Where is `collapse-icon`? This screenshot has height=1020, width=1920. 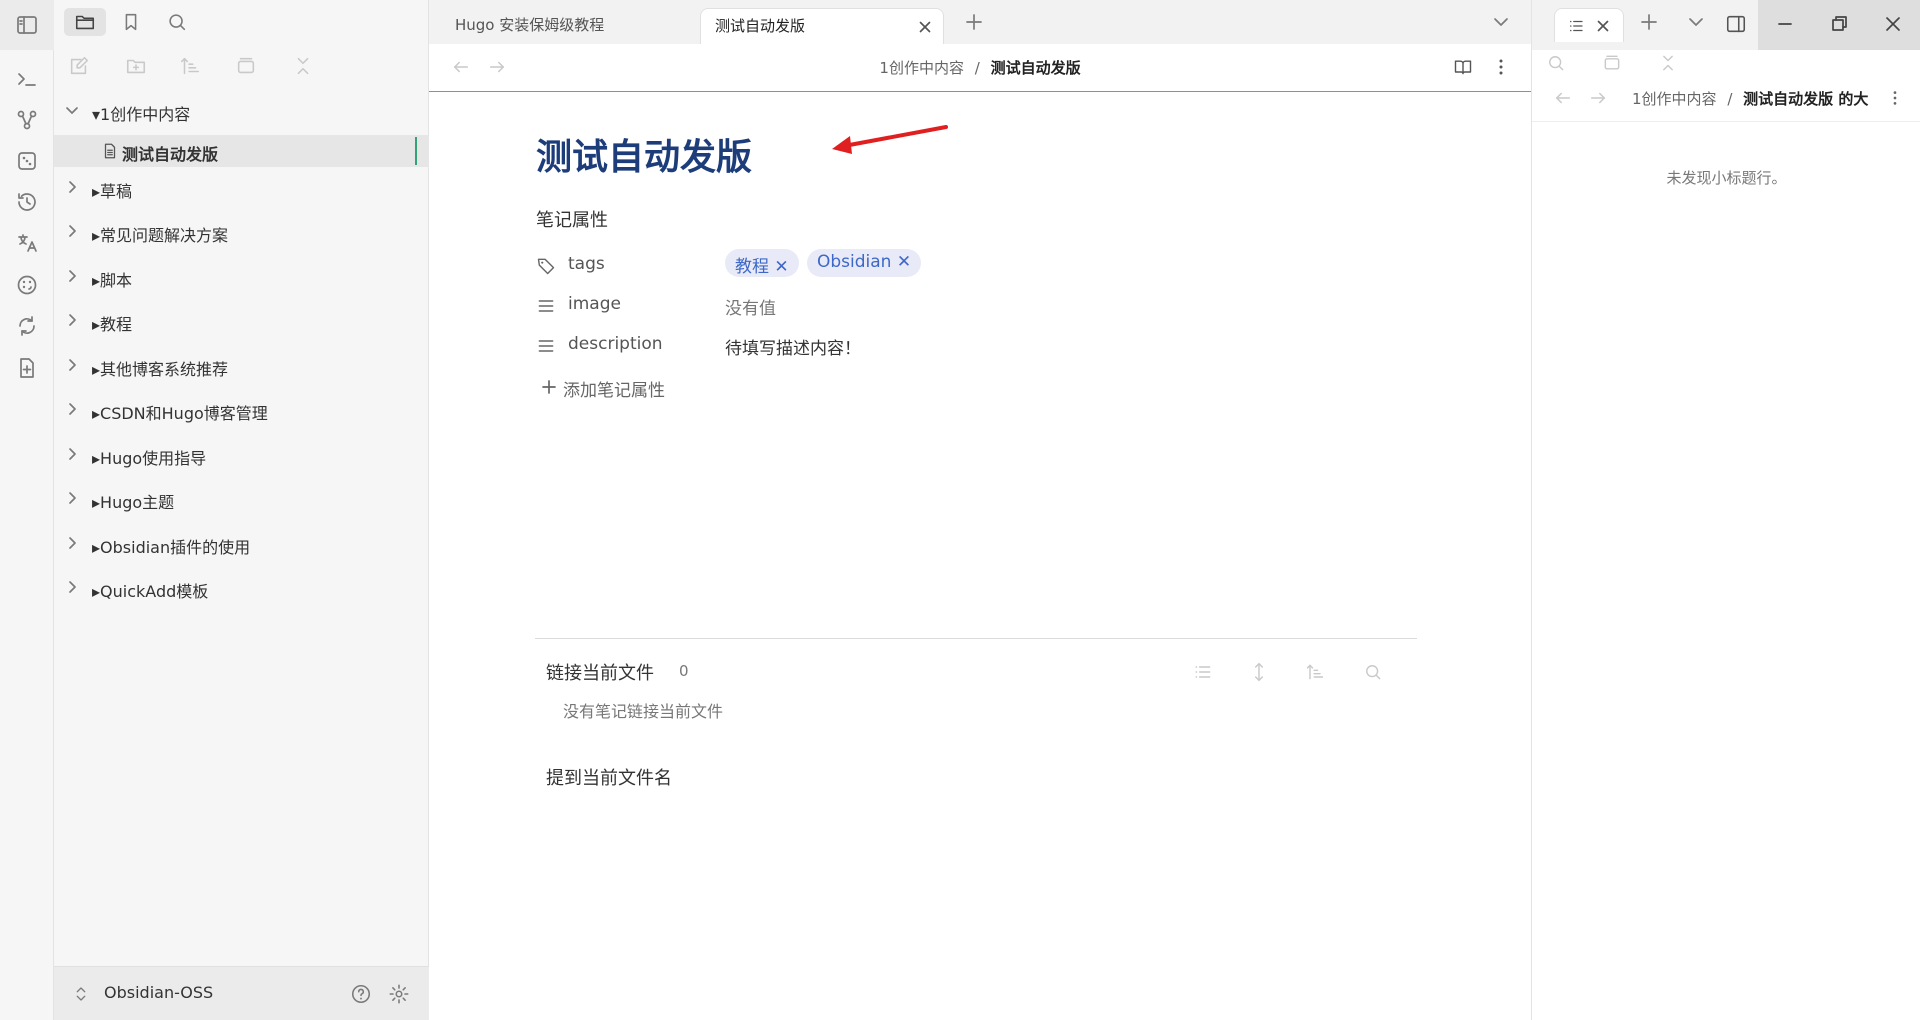 collapse-icon is located at coordinates (1668, 63).